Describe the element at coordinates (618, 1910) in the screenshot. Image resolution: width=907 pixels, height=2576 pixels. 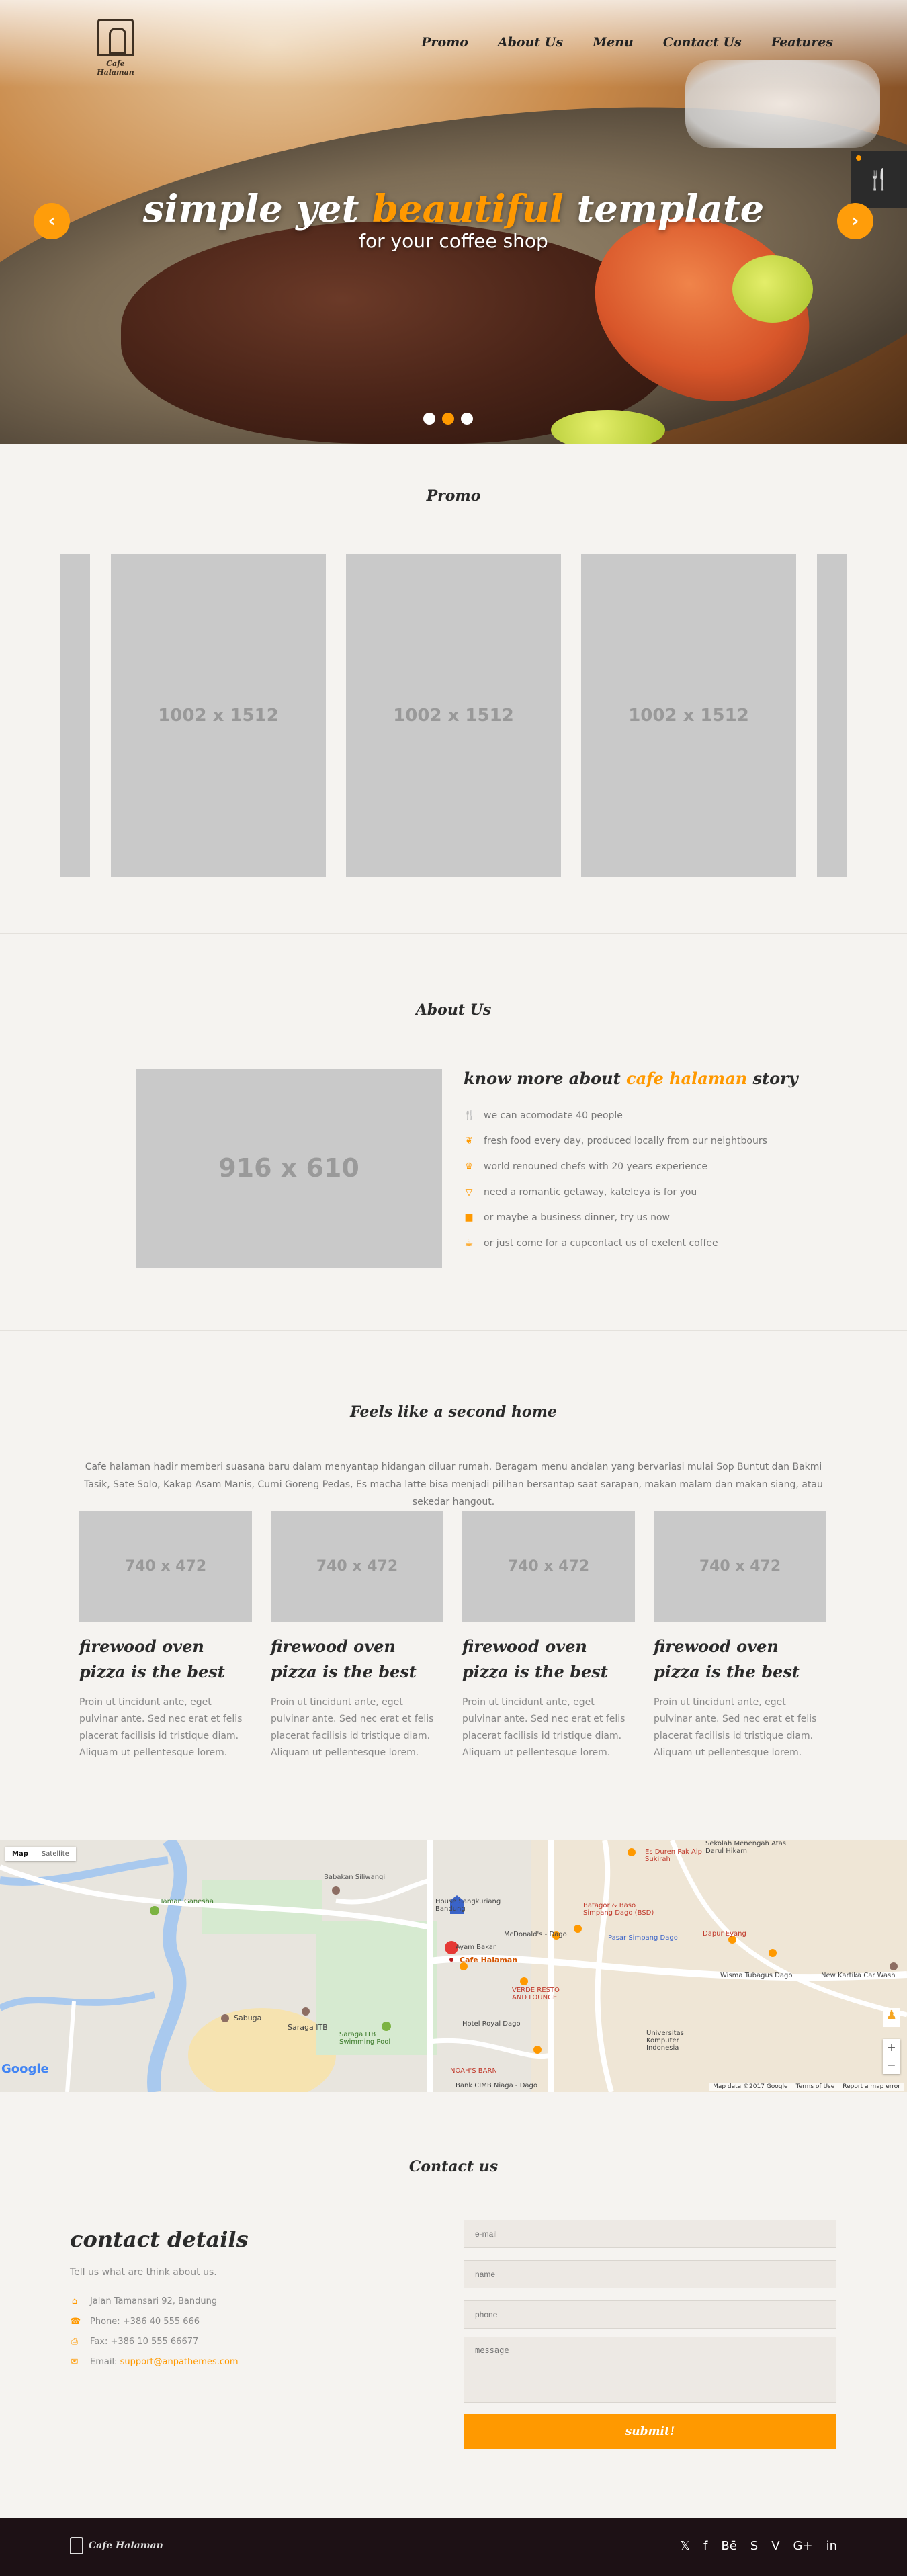
I see `map-label: Batagor & Baso Simpang Dago (BSD)` at that location.